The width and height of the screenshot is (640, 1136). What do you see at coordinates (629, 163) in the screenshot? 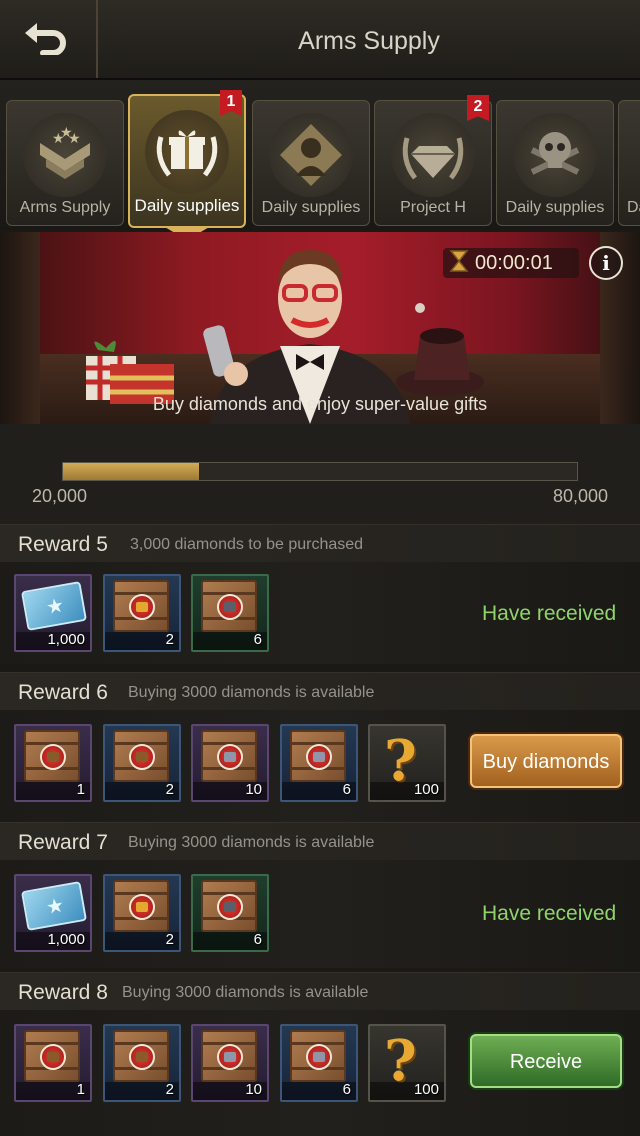
I see `tab-partial: Da` at bounding box center [629, 163].